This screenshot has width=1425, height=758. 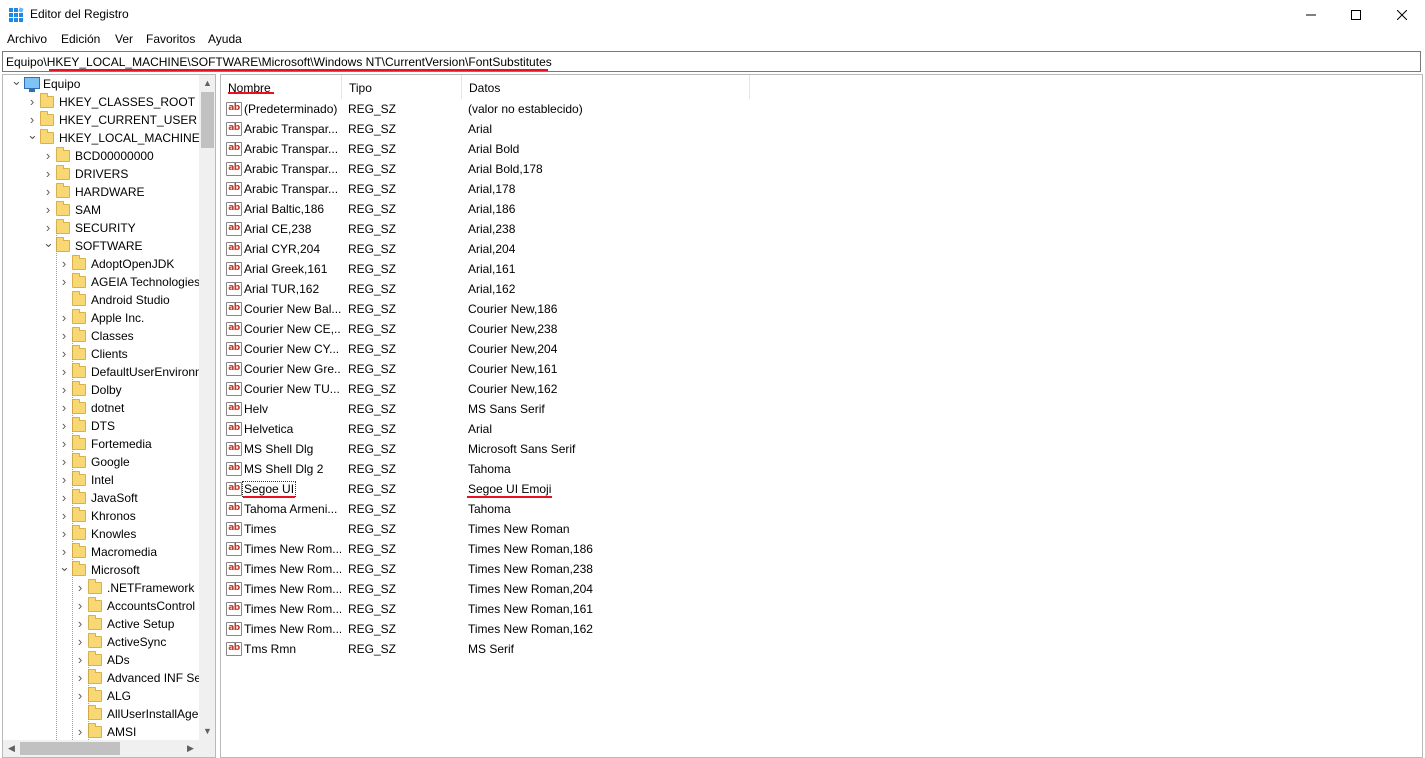 I want to click on value-name: Arial TUR,162, so click(x=282, y=289).